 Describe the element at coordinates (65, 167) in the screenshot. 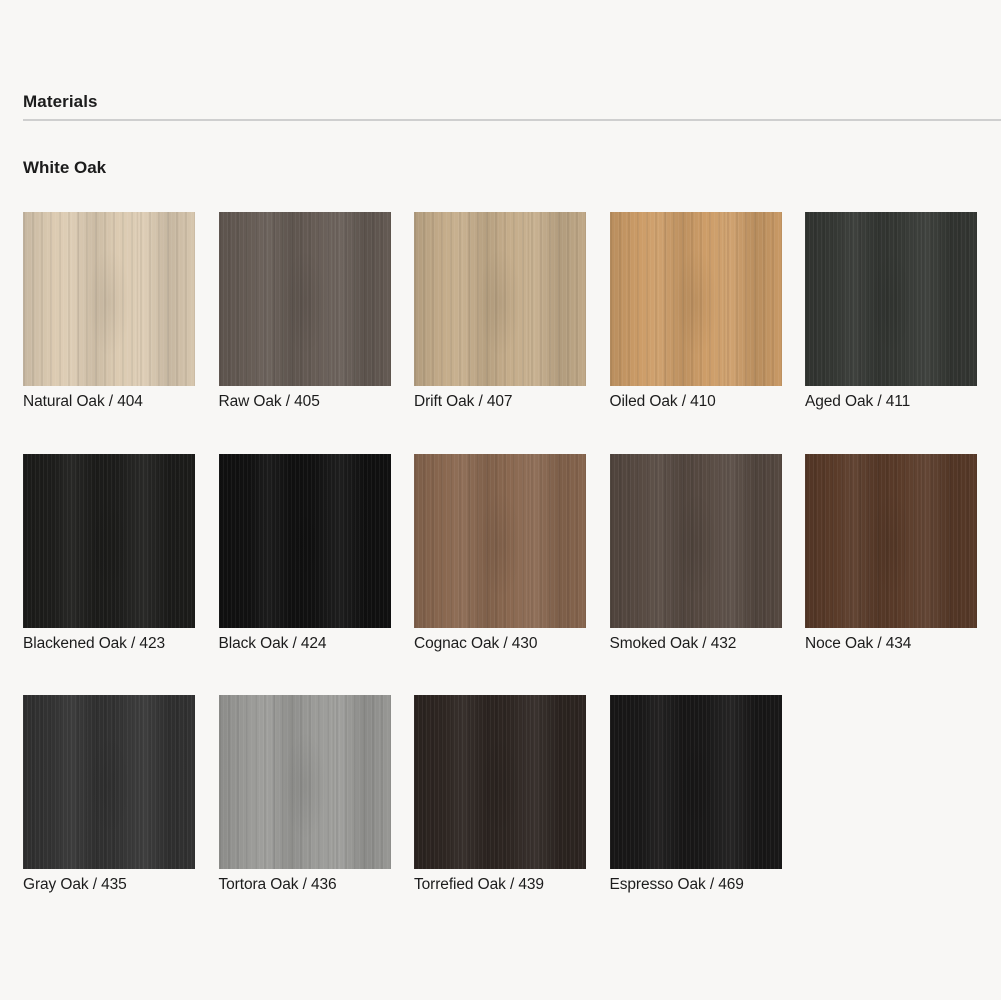

I see `subsection-title: White Oak` at that location.